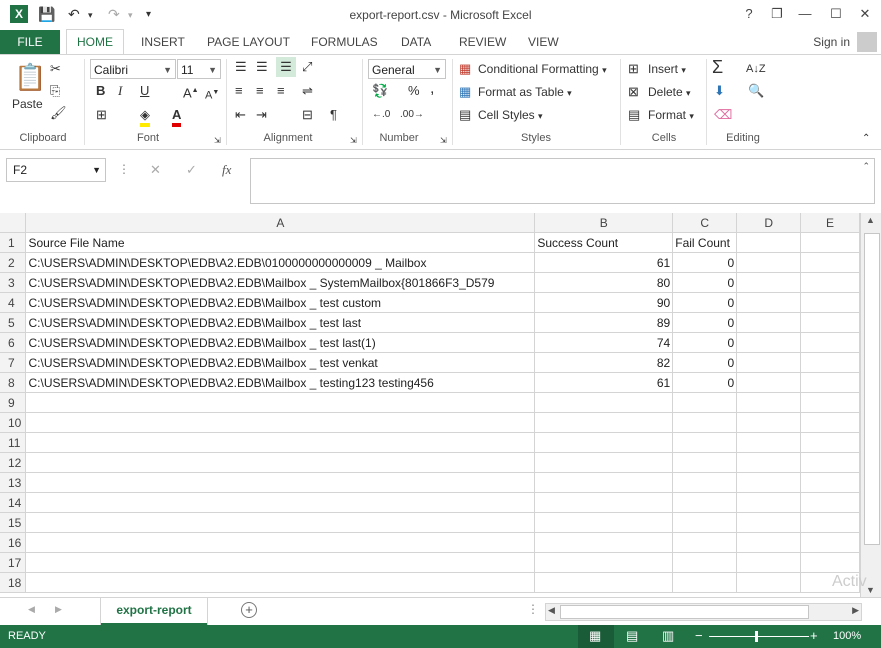 This screenshot has width=881, height=648. What do you see at coordinates (380, 91) in the screenshot?
I see `accounting-format-icon: 💱` at bounding box center [380, 91].